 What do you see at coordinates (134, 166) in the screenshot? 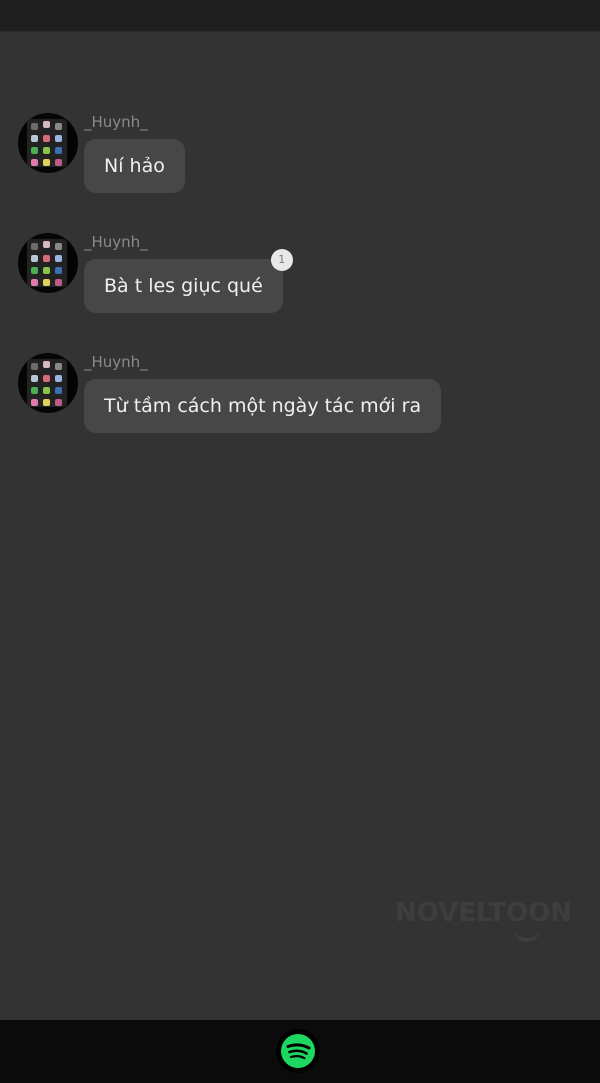
I see `message-bubble: Ní hảo` at bounding box center [134, 166].